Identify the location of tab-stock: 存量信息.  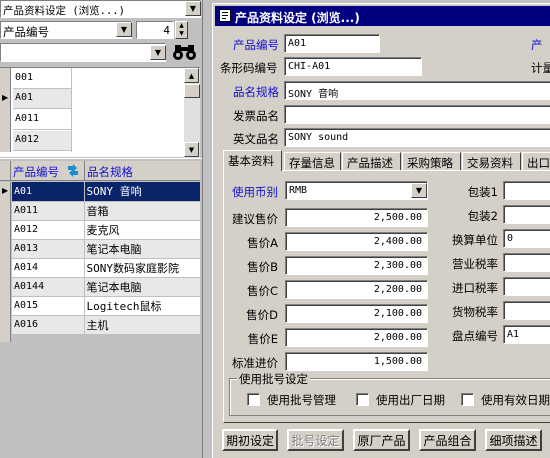
(312, 161).